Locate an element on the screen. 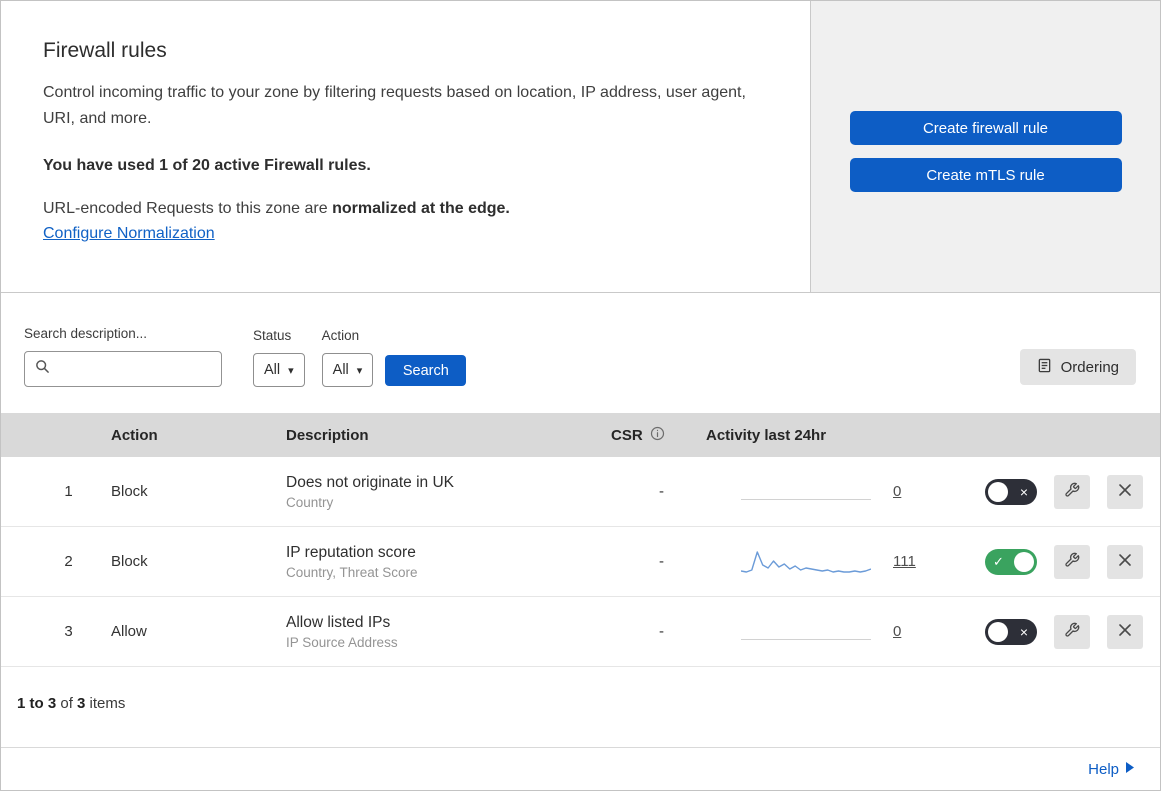  action-dropdown: All ▾ is located at coordinates (347, 370).